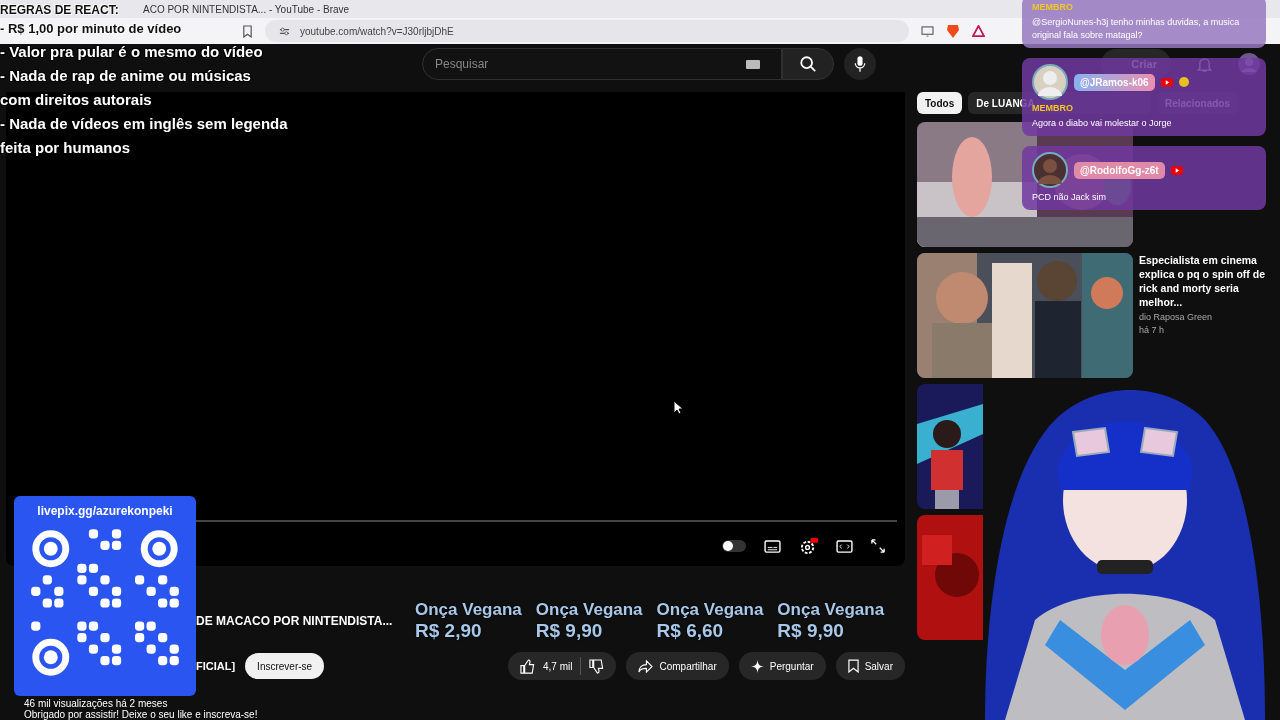 The width and height of the screenshot is (1280, 720). What do you see at coordinates (96, 703) in the screenshot?
I see `view-count: 46 mil visualizações há 2 meses` at bounding box center [96, 703].